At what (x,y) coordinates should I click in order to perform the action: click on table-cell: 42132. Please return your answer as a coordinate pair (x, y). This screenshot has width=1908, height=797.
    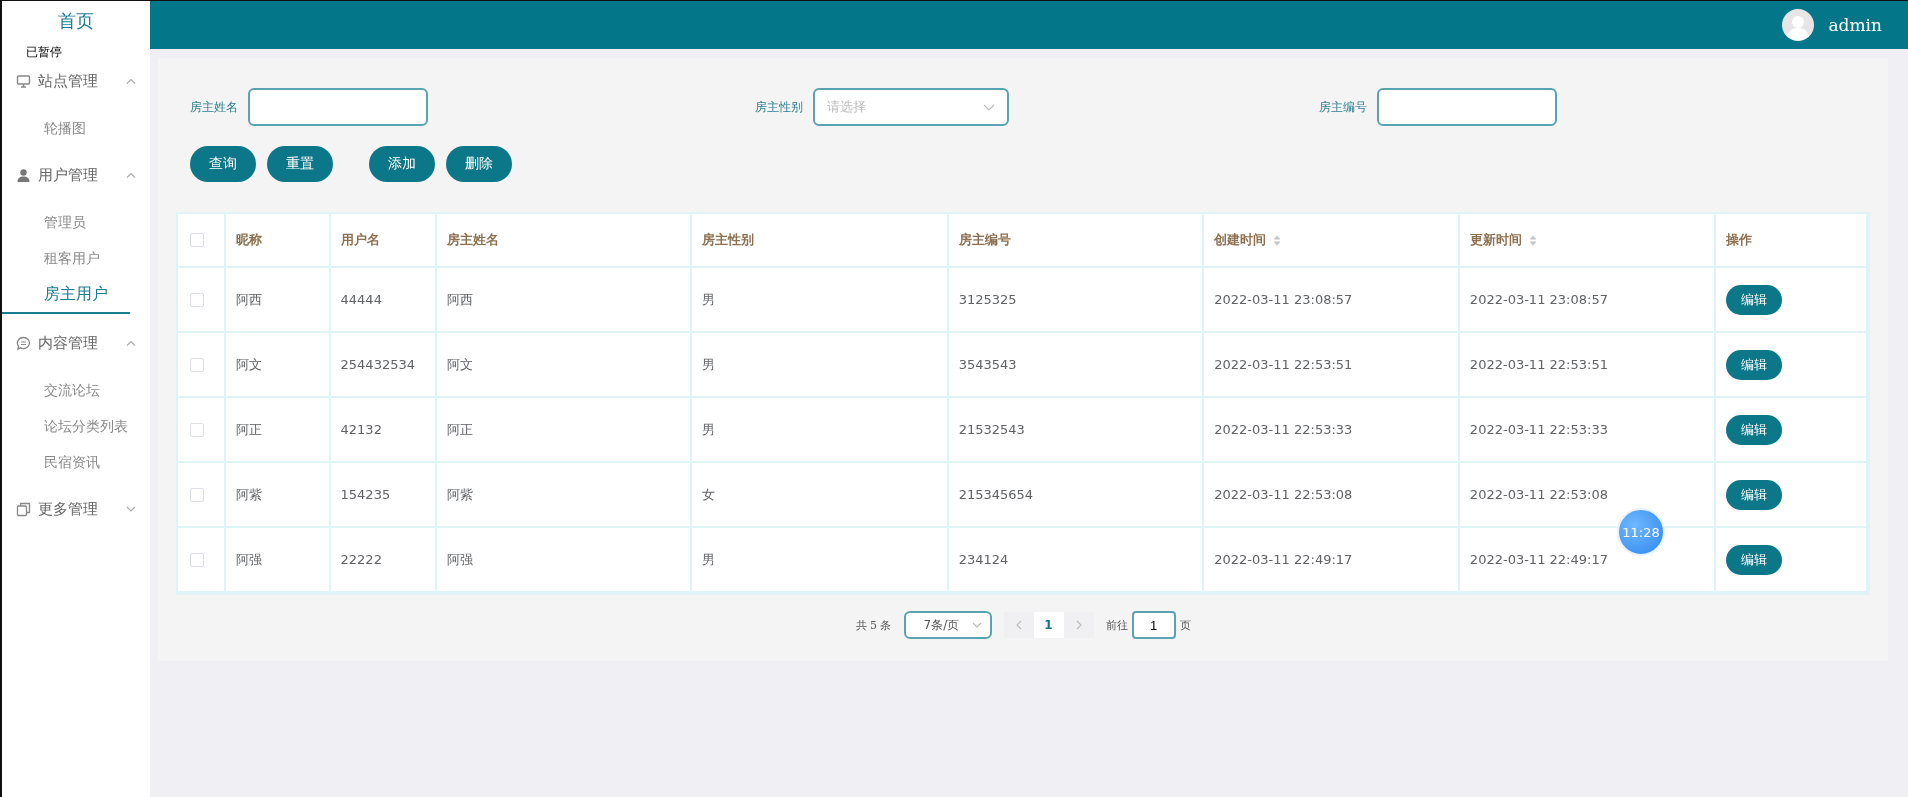
    Looking at the image, I should click on (361, 429).